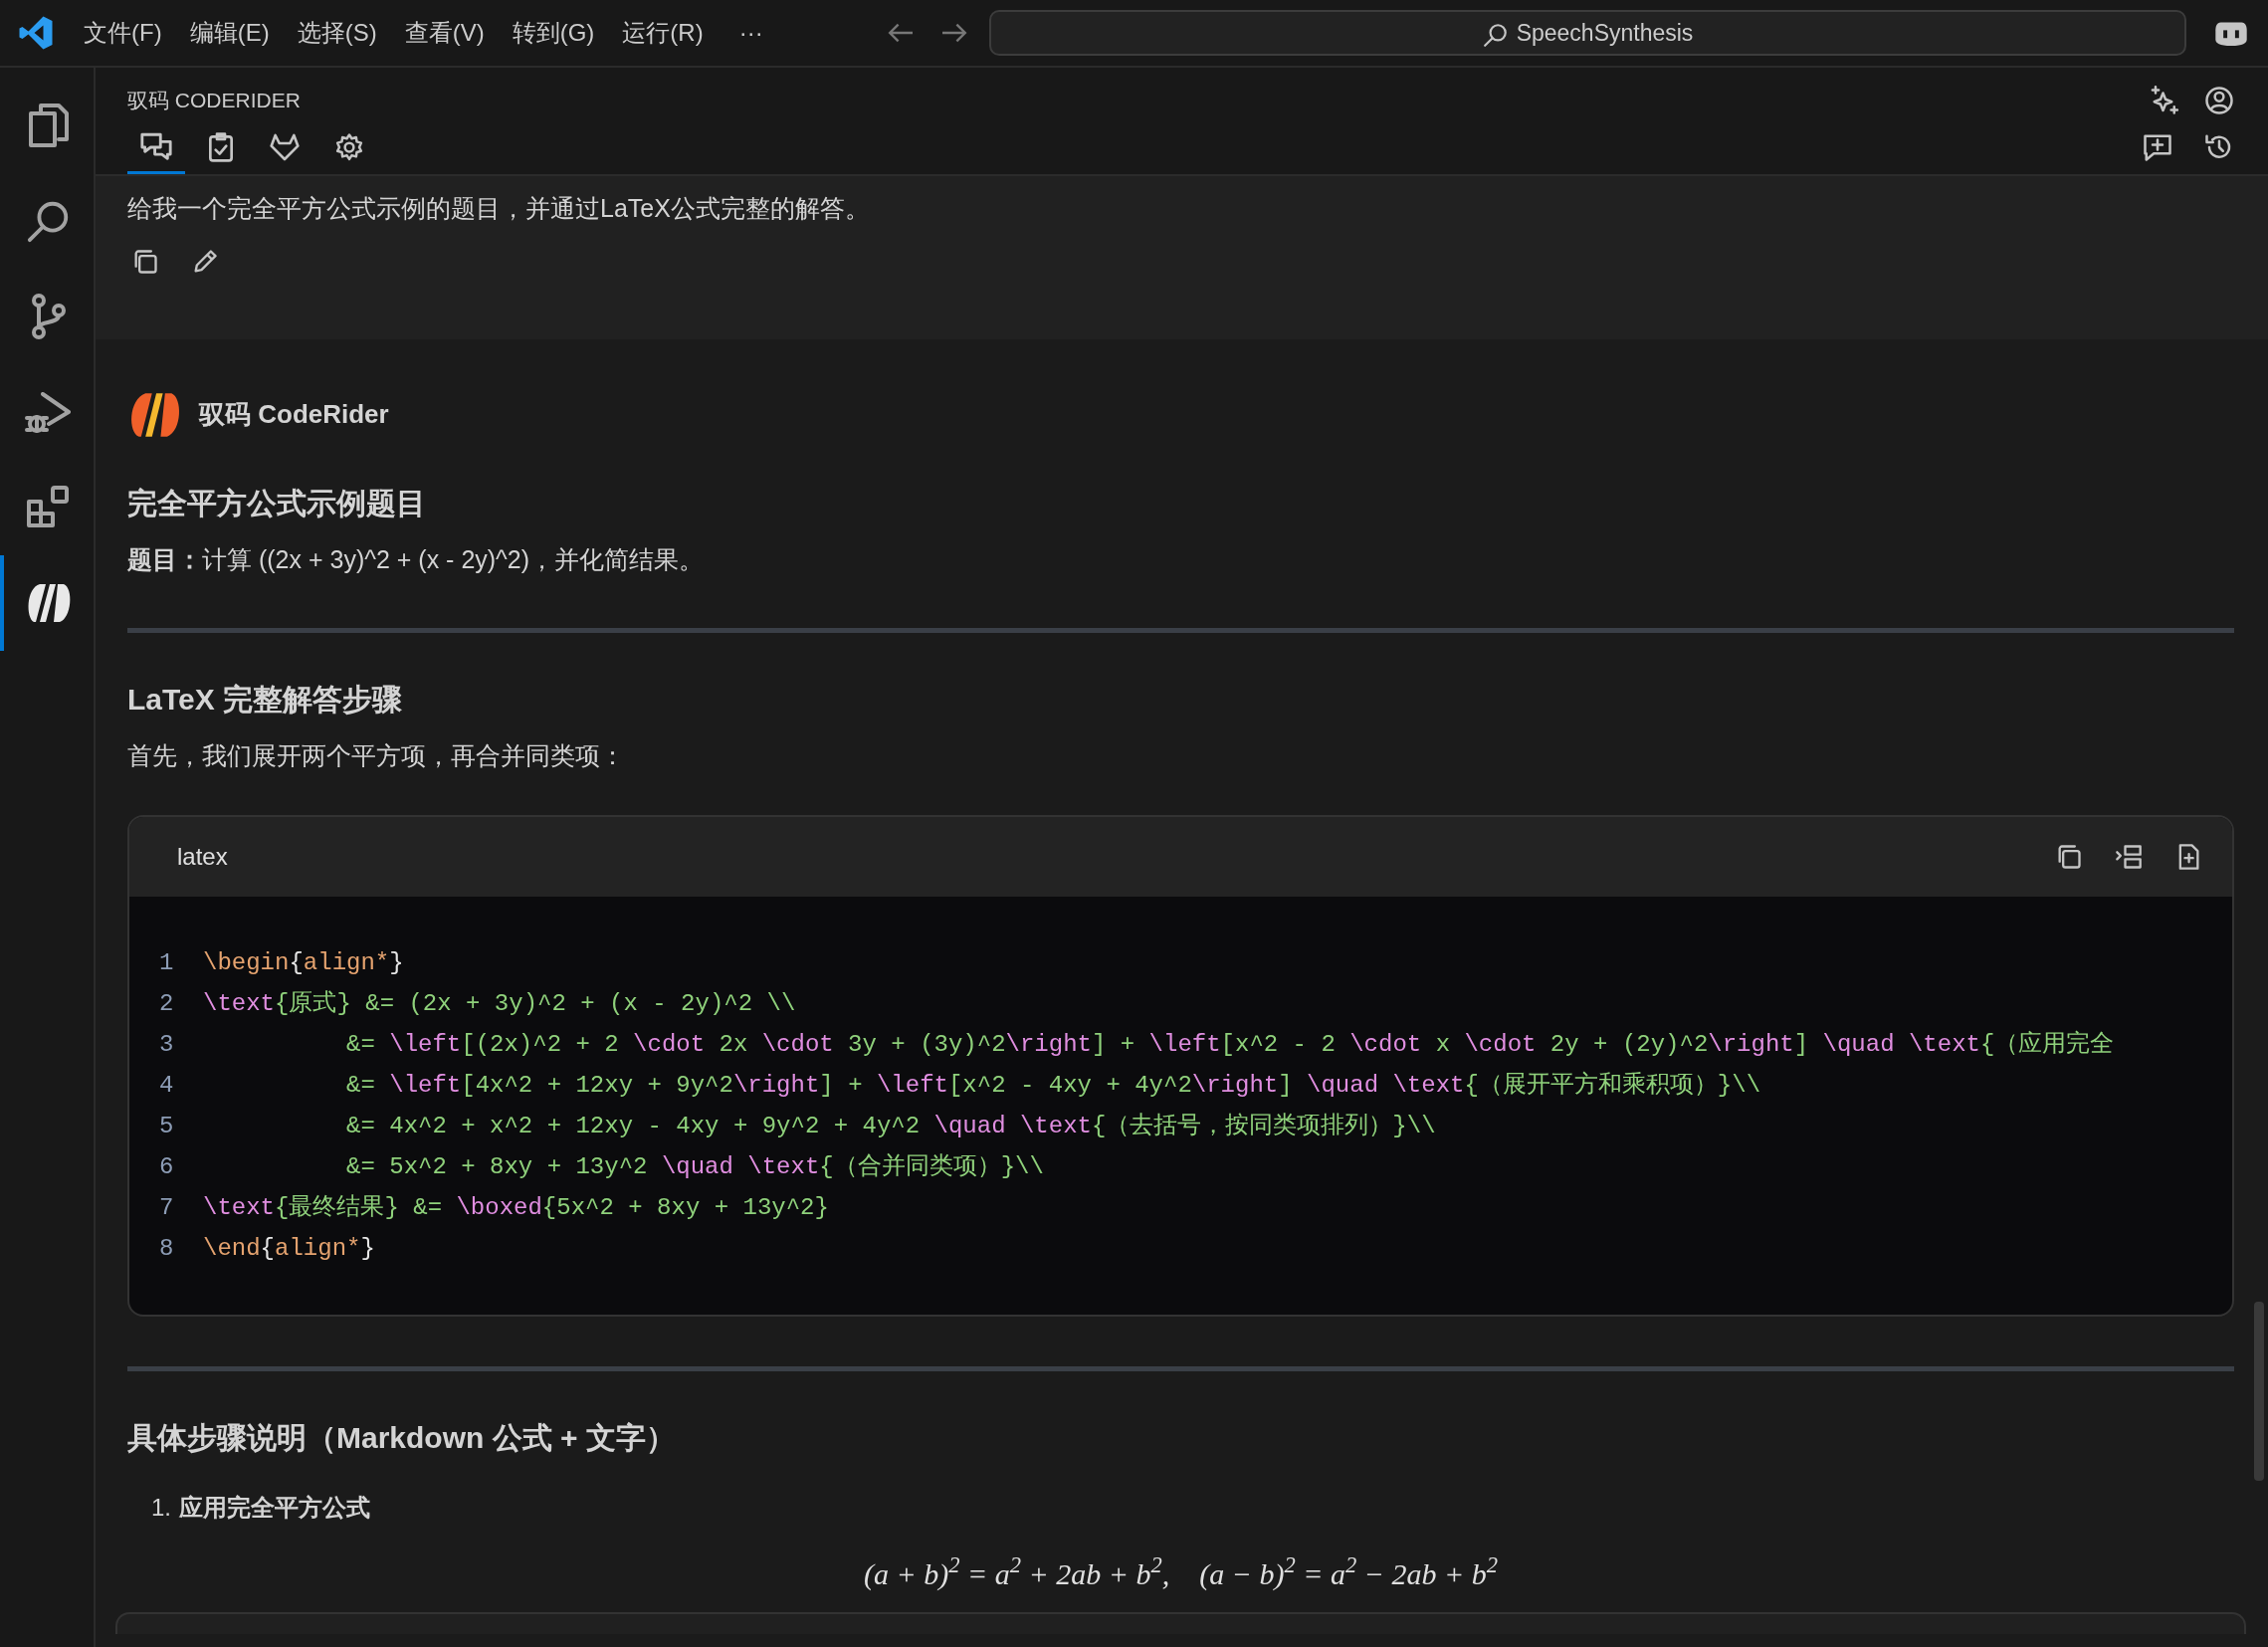 The image size is (2268, 1647). What do you see at coordinates (161, 1507) in the screenshot?
I see `list-number: 1.` at bounding box center [161, 1507].